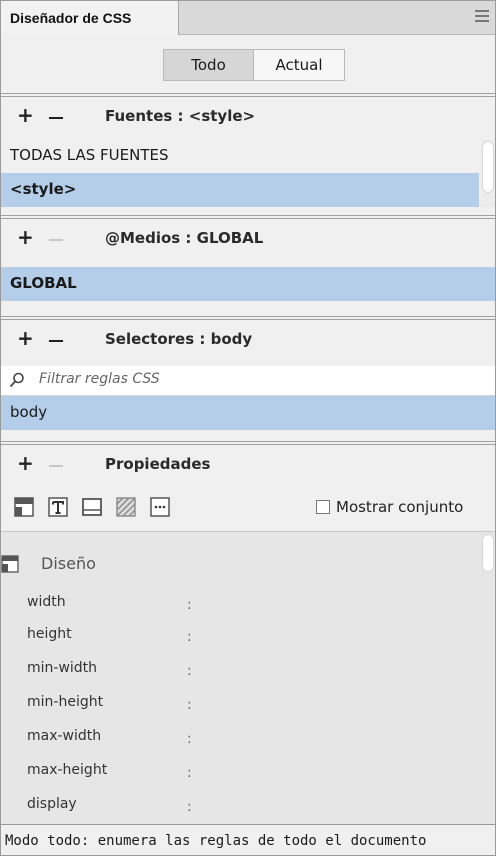 The width and height of the screenshot is (496, 856). What do you see at coordinates (126, 507) in the screenshot?
I see `background-icon` at bounding box center [126, 507].